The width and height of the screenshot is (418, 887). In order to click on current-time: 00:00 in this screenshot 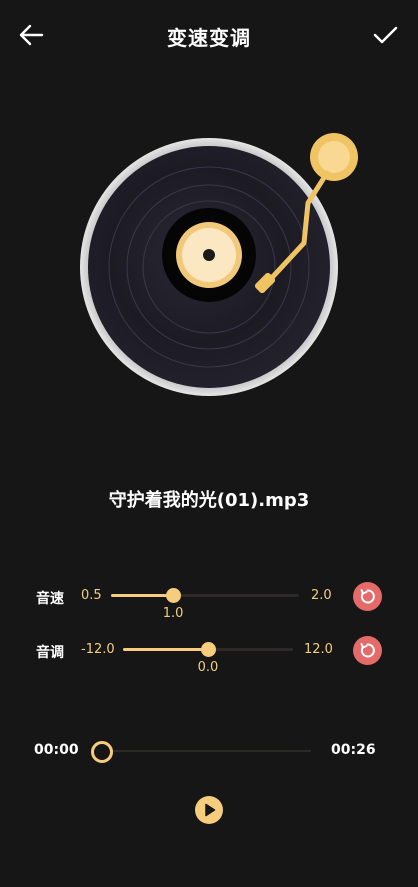, I will do `click(56, 750)`.